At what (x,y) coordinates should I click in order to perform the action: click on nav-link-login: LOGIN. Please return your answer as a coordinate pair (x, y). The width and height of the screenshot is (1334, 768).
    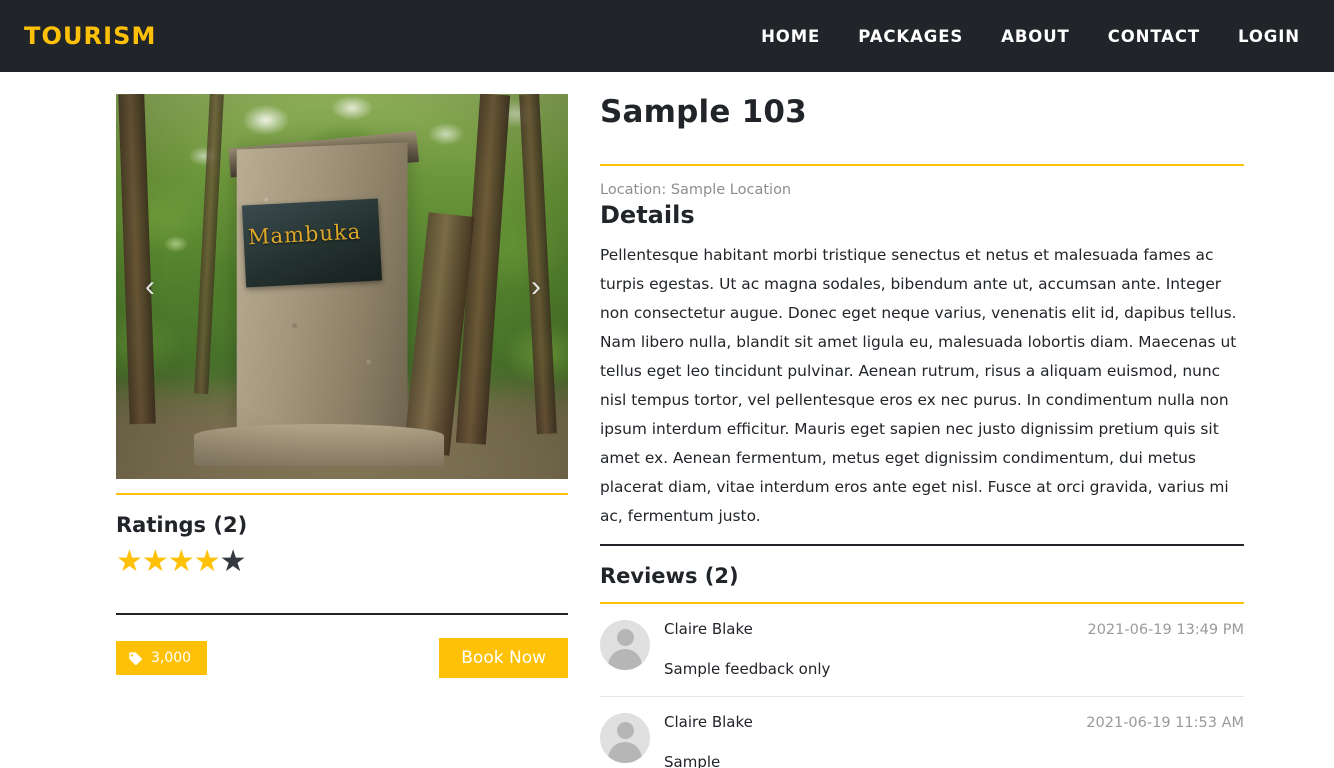
    Looking at the image, I should click on (1269, 36).